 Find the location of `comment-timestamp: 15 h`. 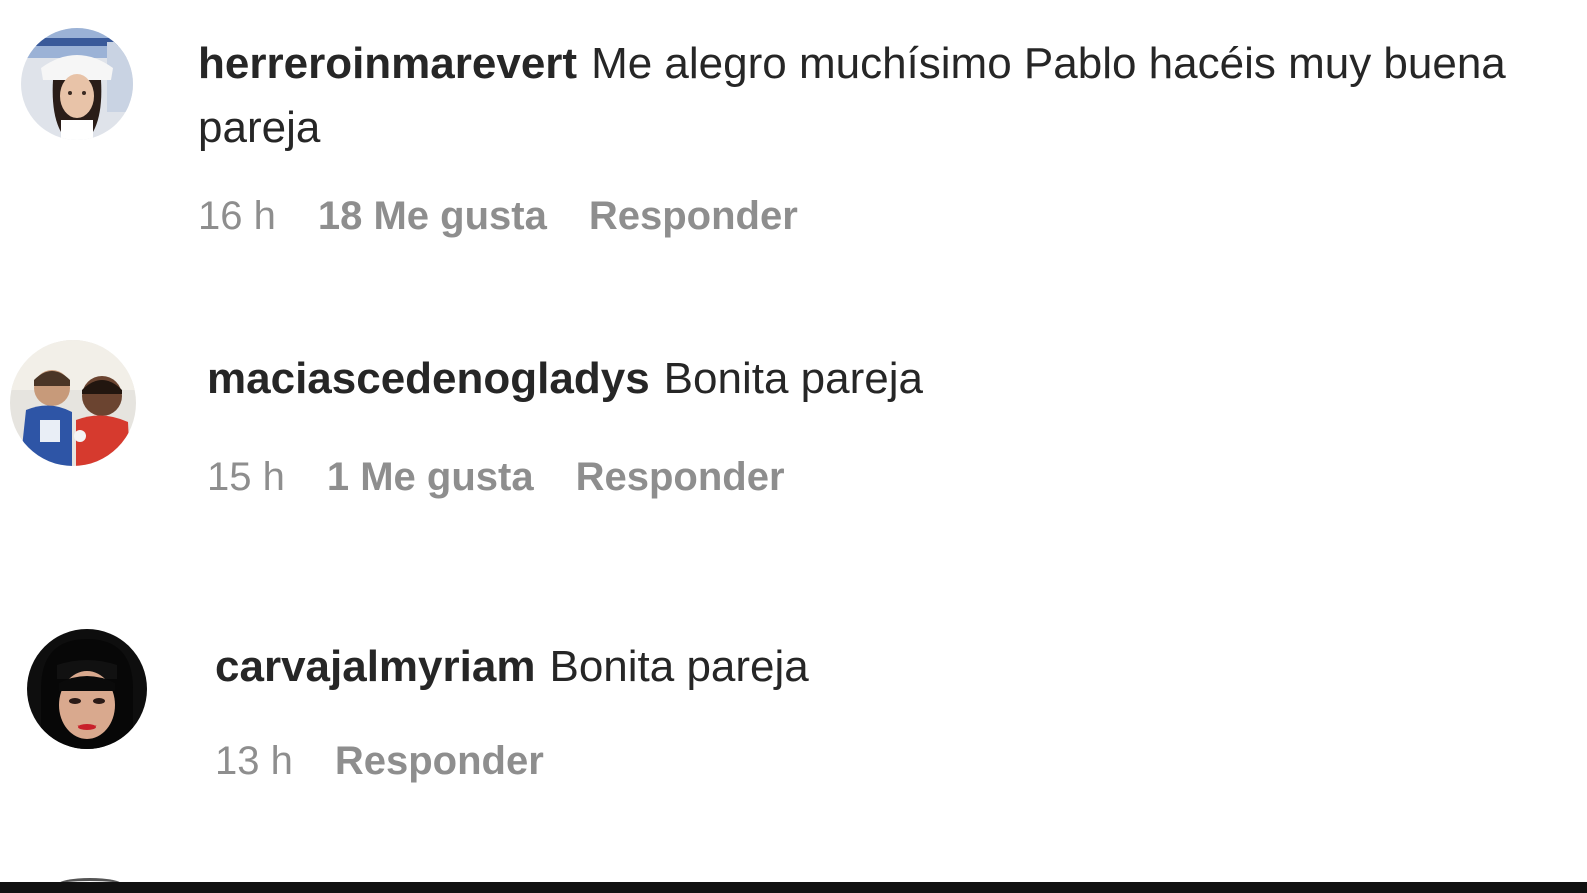

comment-timestamp: 15 h is located at coordinates (246, 477).